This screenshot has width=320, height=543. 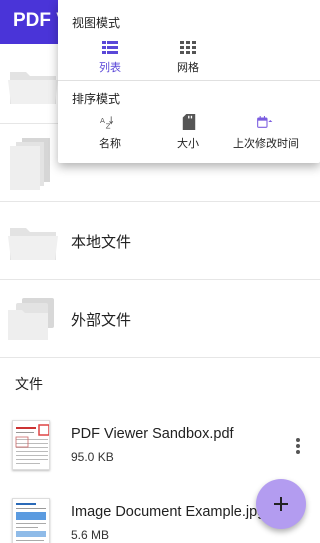 What do you see at coordinates (110, 47) in the screenshot?
I see `list-view-icon` at bounding box center [110, 47].